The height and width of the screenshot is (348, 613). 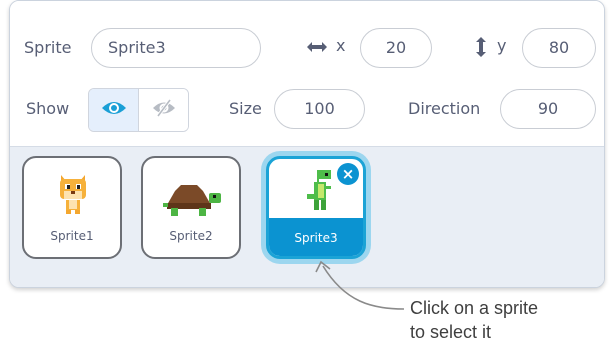 I want to click on direction-input: 90, so click(x=548, y=109).